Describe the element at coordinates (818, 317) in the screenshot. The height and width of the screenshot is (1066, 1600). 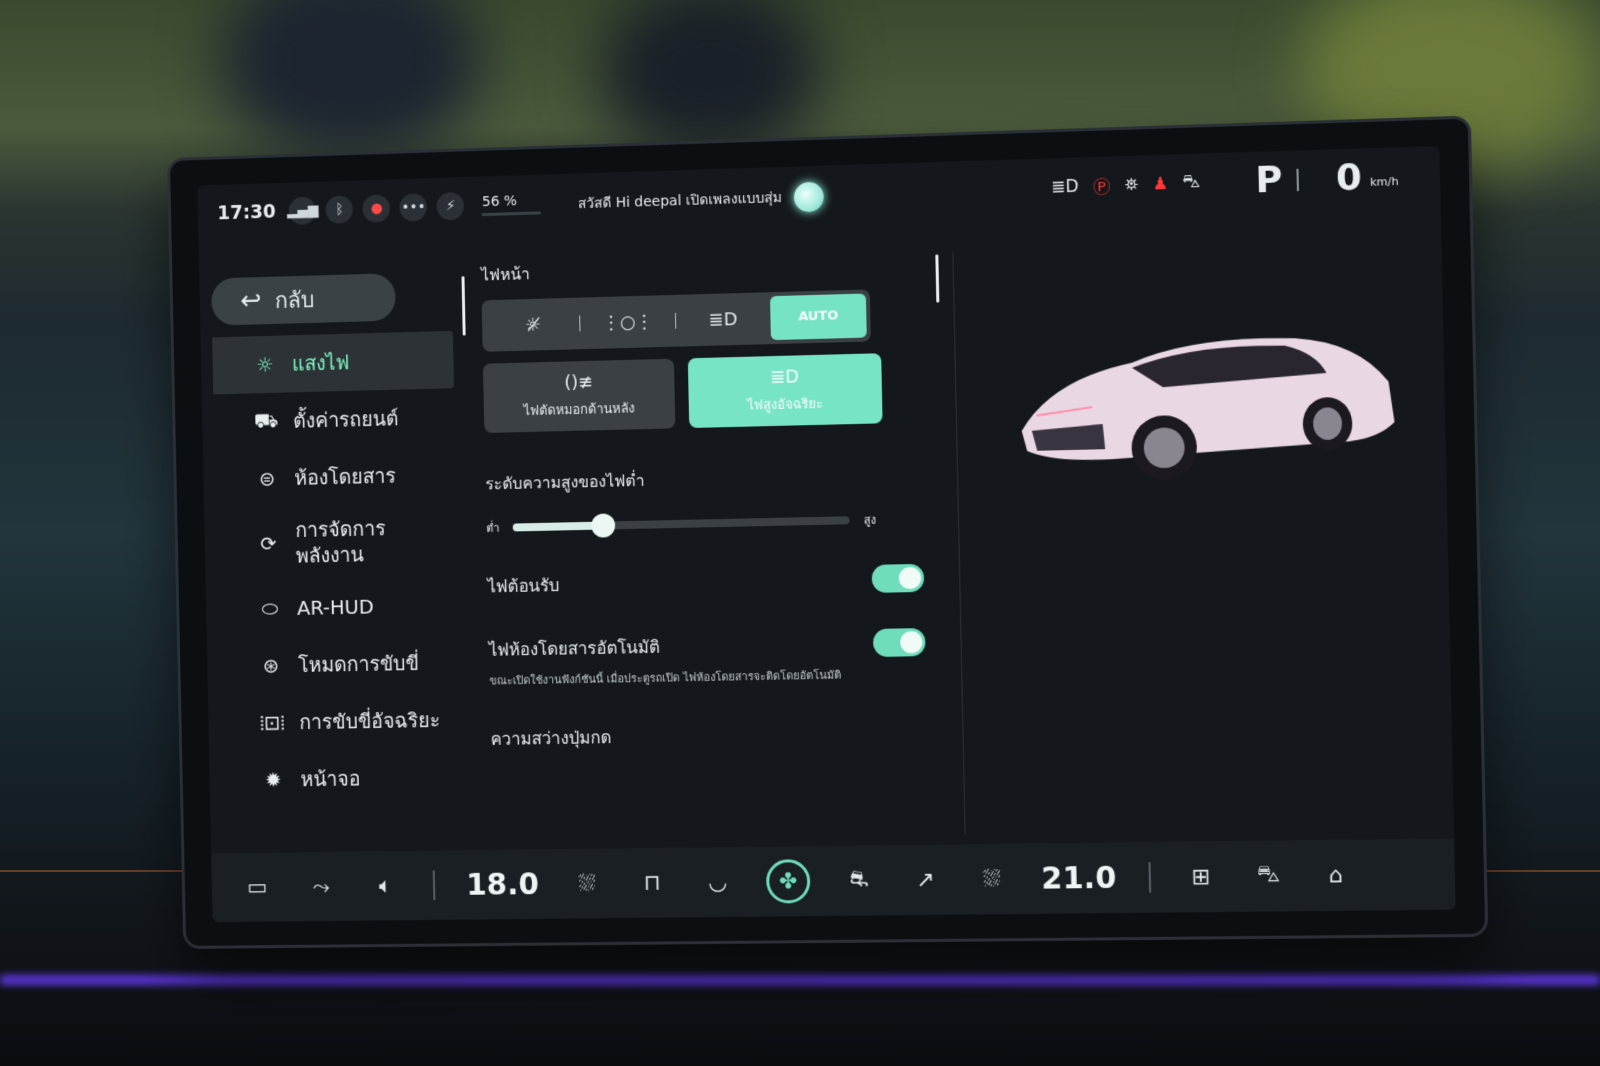
I see `auto-headlights-button: AUTO` at that location.